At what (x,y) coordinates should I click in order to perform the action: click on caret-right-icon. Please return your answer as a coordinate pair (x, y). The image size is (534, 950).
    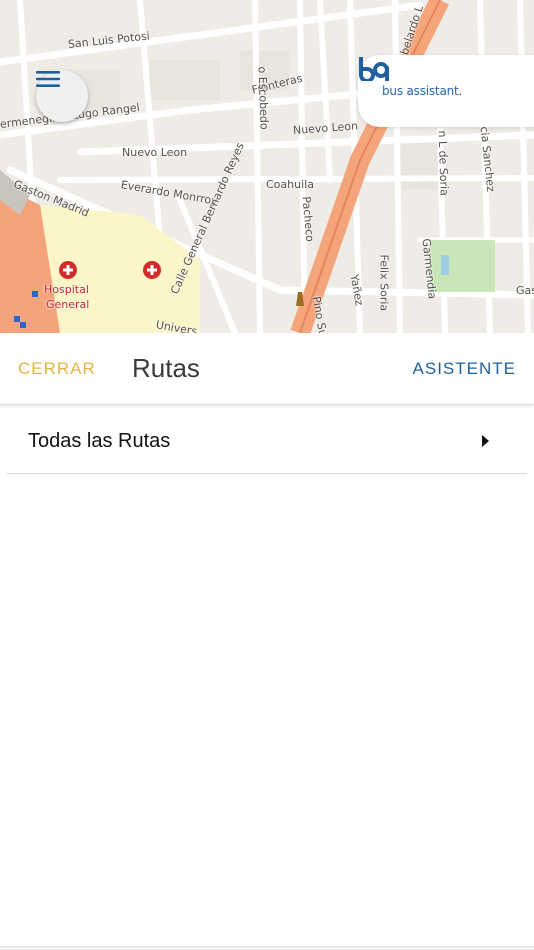
    Looking at the image, I should click on (485, 441).